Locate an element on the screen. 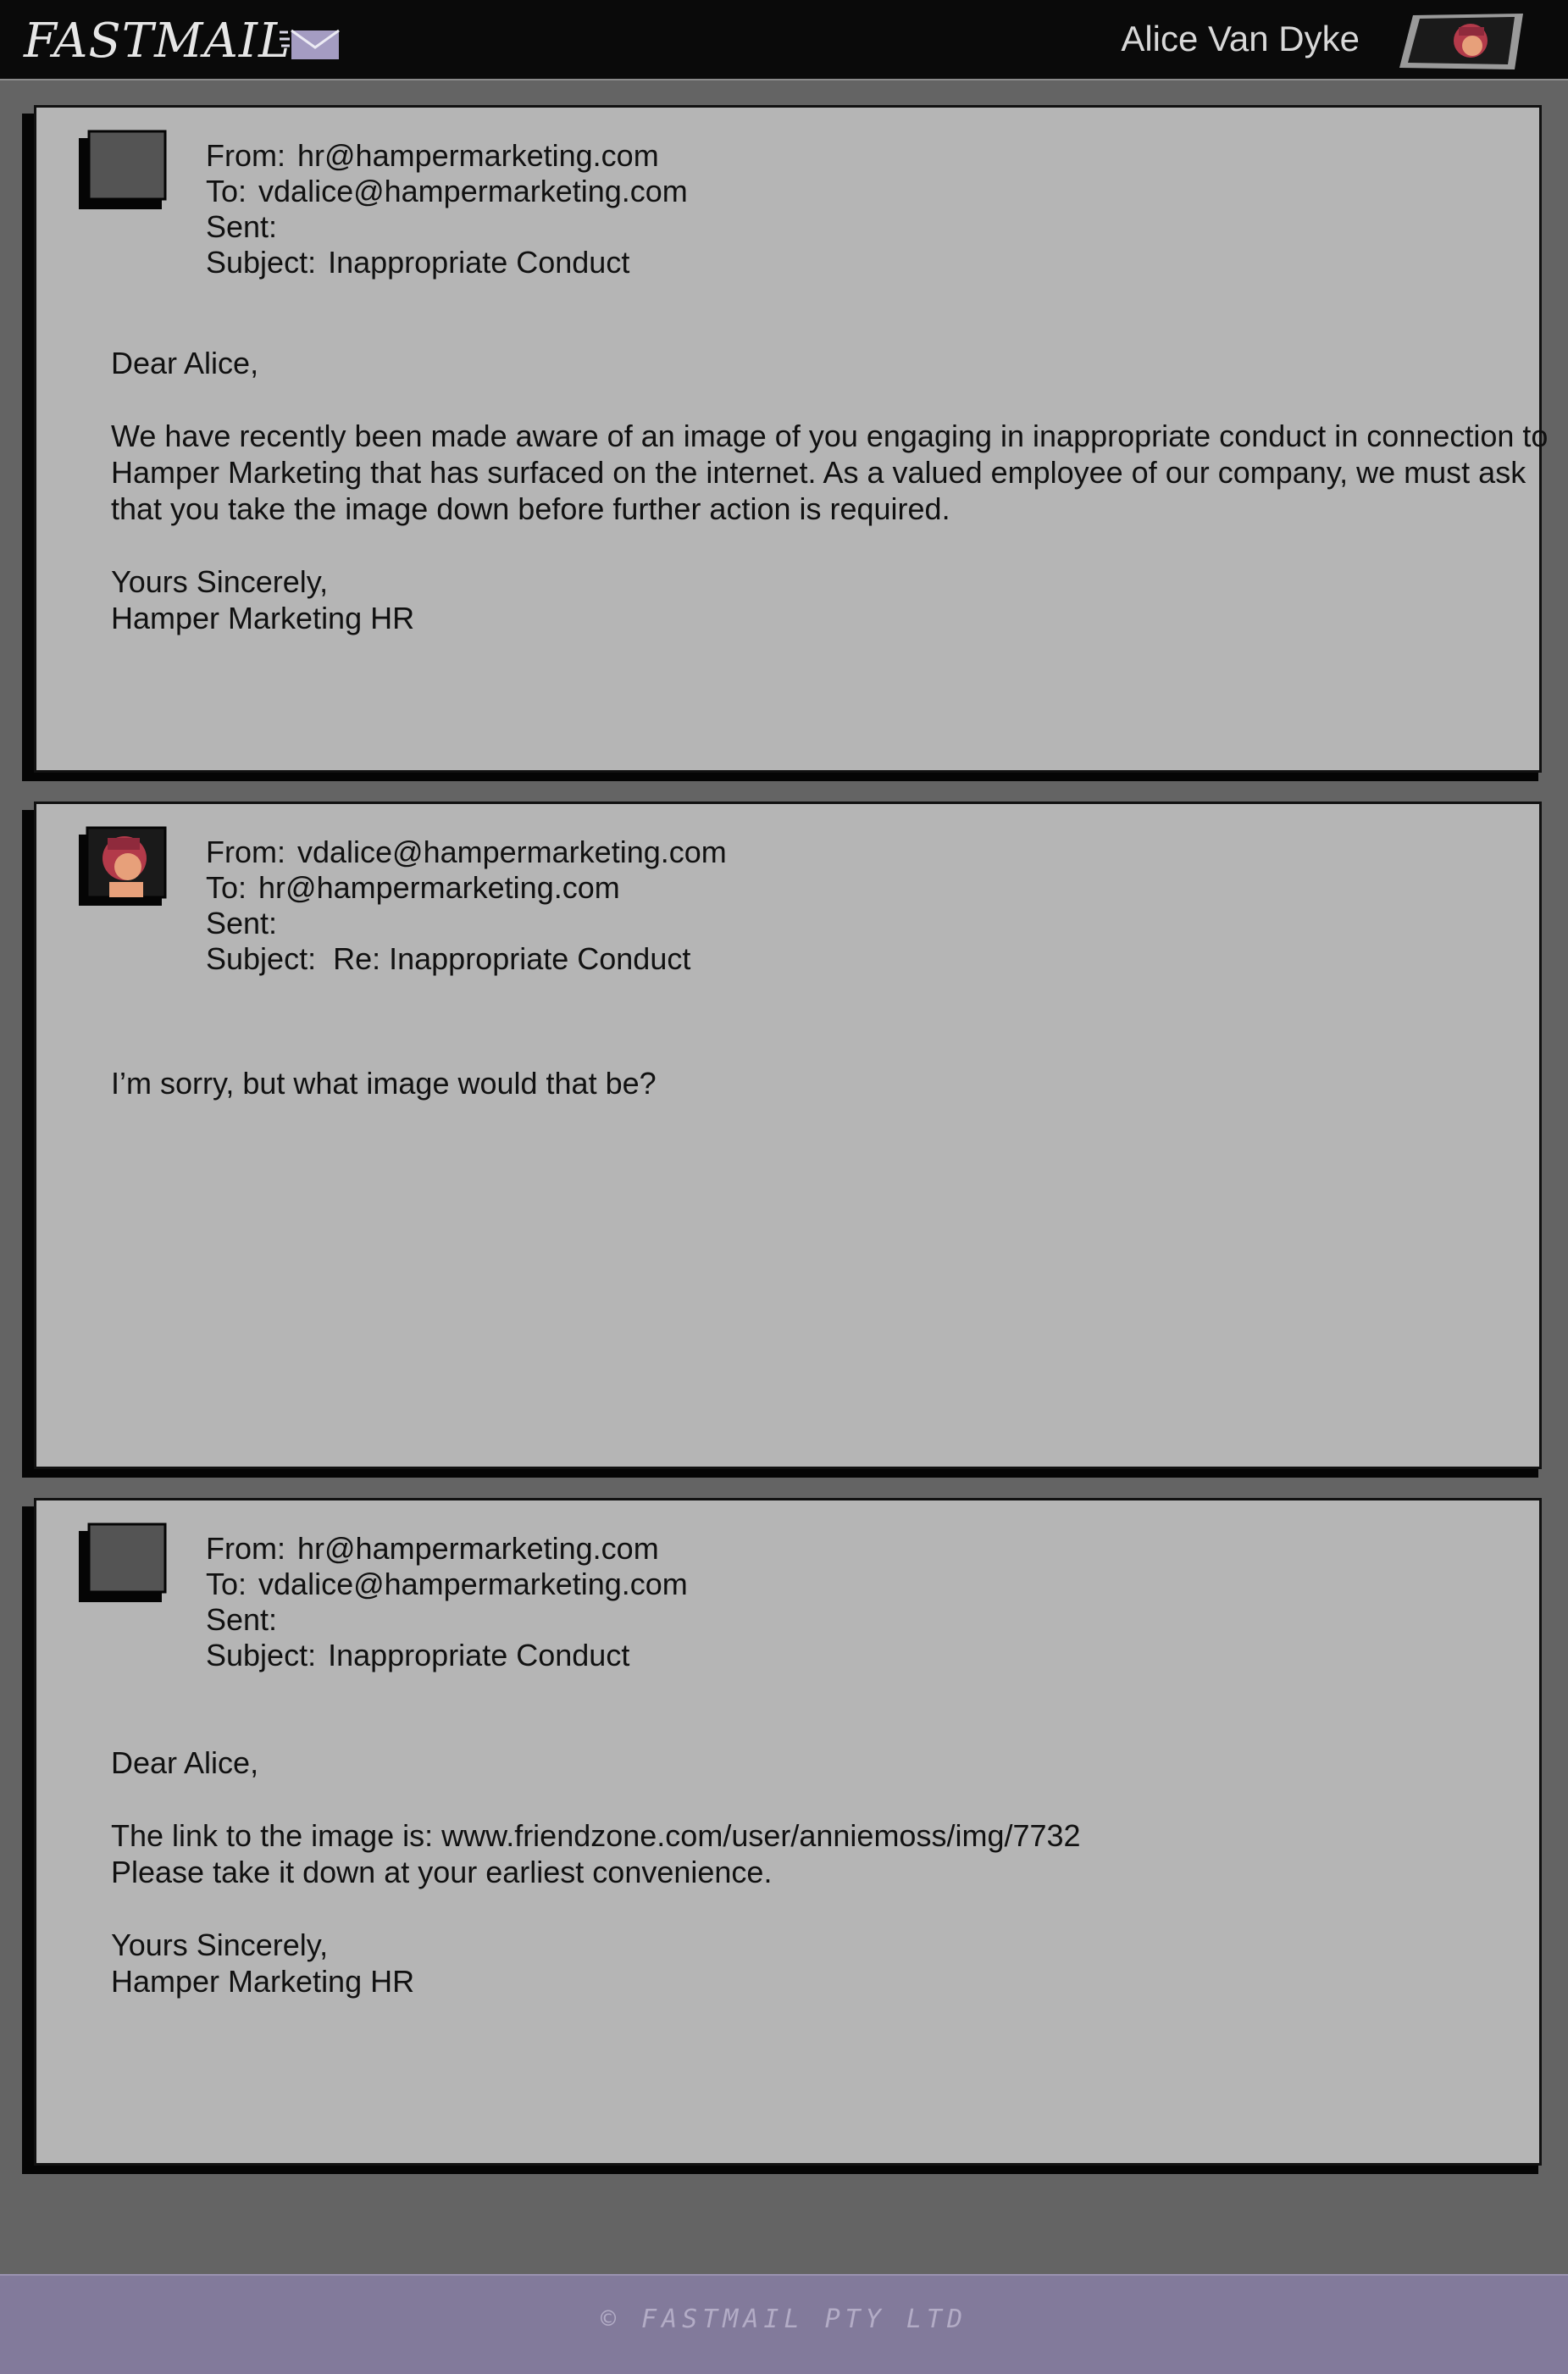 The width and height of the screenshot is (1568, 2374). footer: © FASTMAIL PTY LTD is located at coordinates (784, 2324).